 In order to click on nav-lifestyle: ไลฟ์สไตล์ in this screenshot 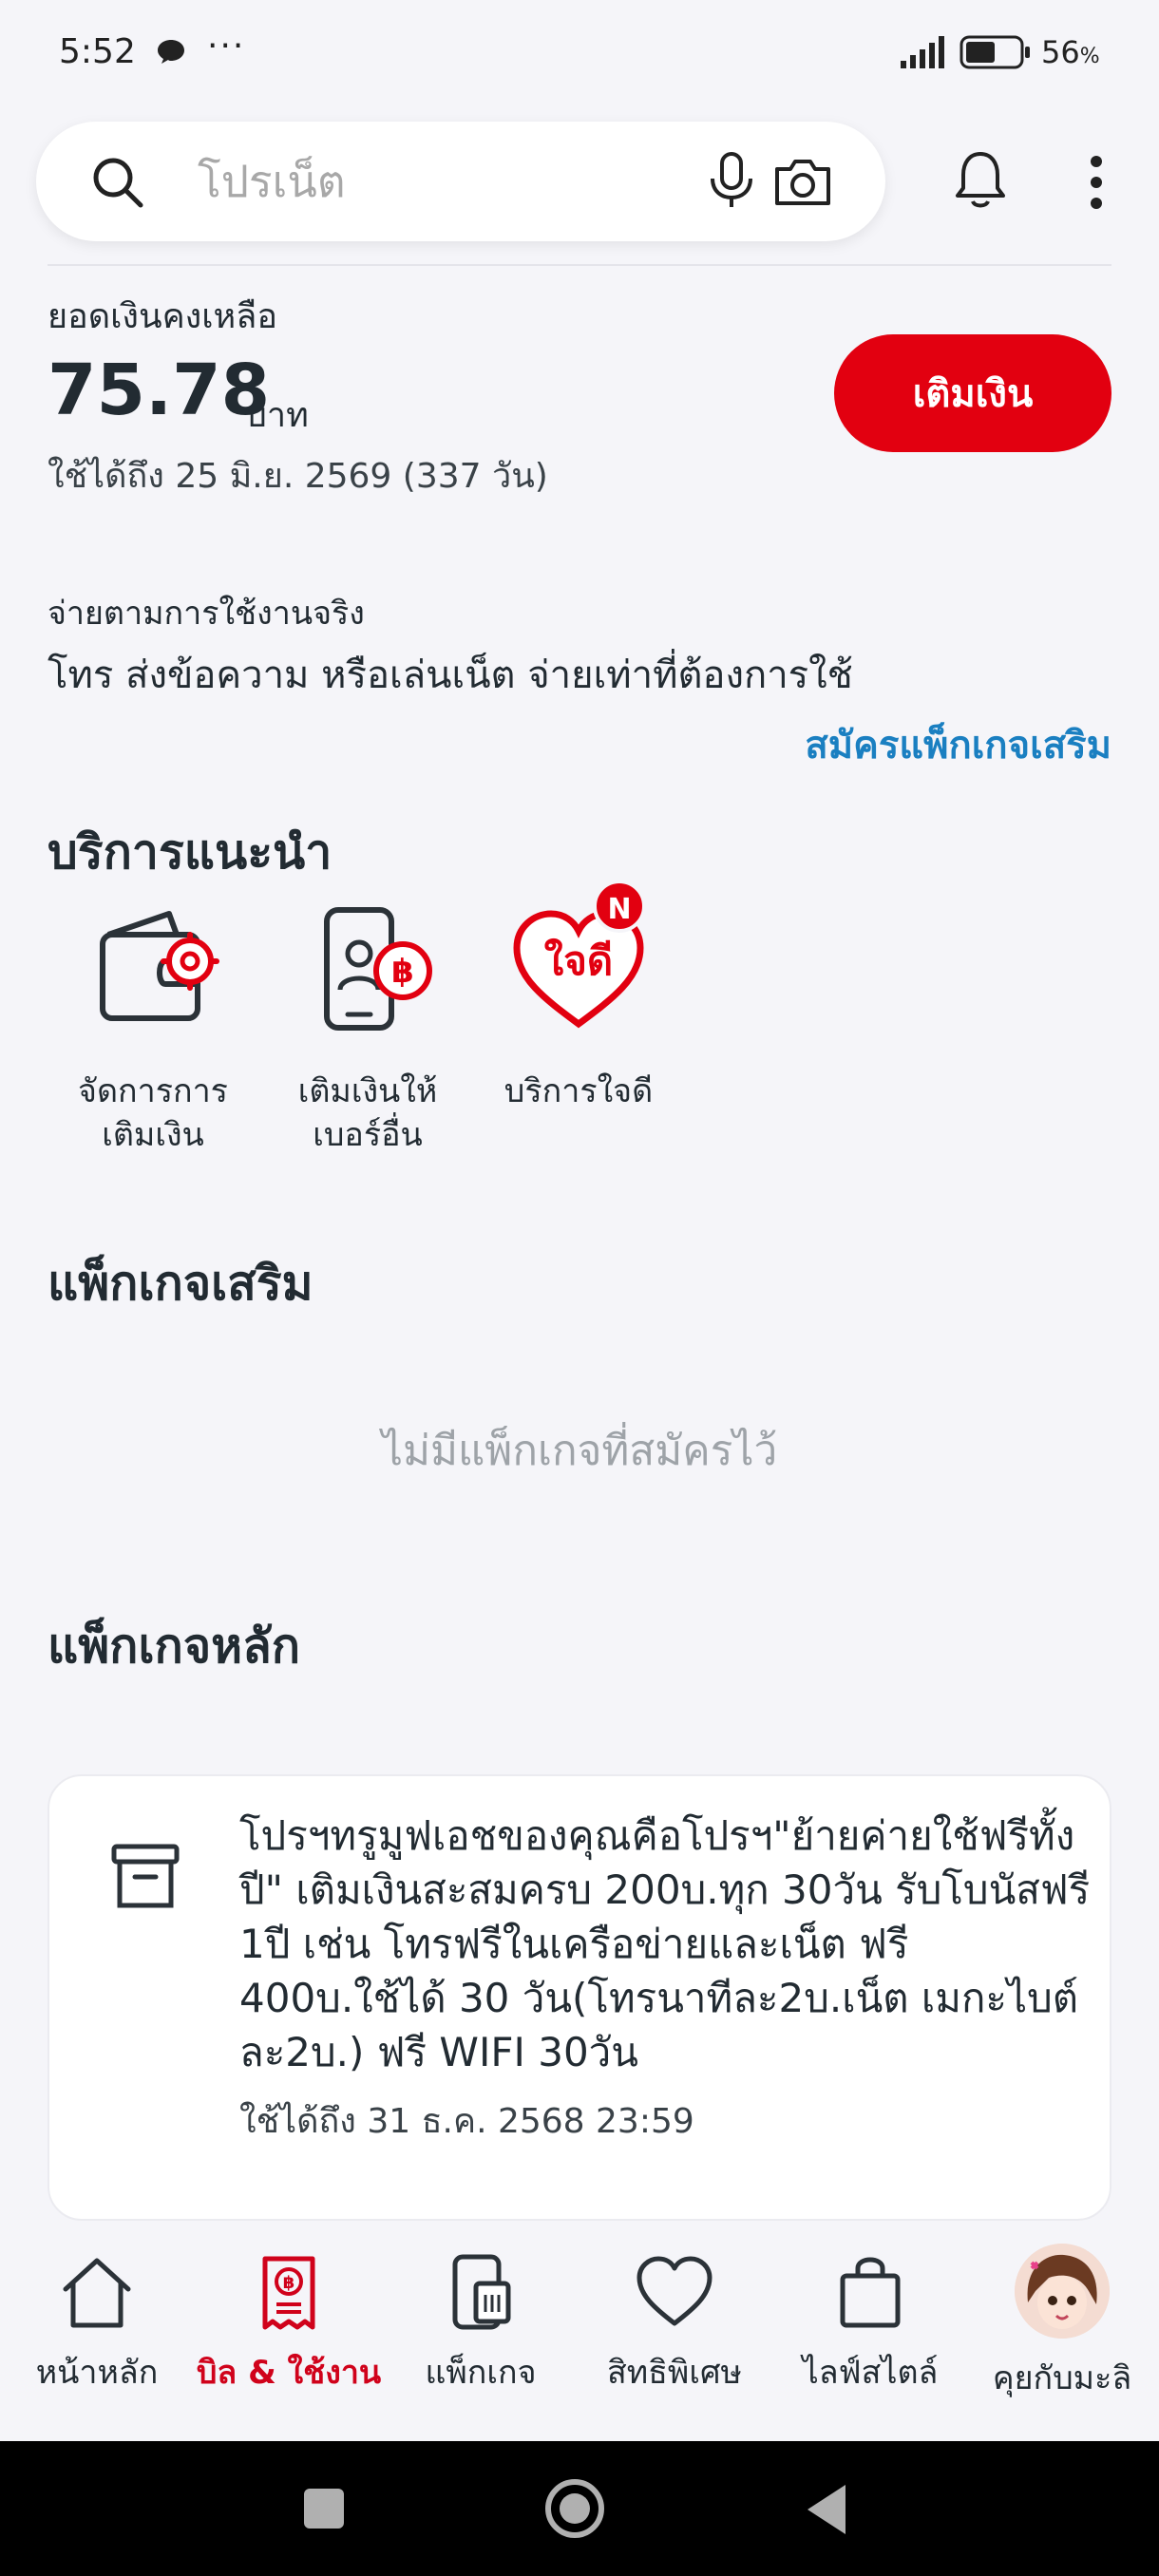, I will do `click(870, 2324)`.